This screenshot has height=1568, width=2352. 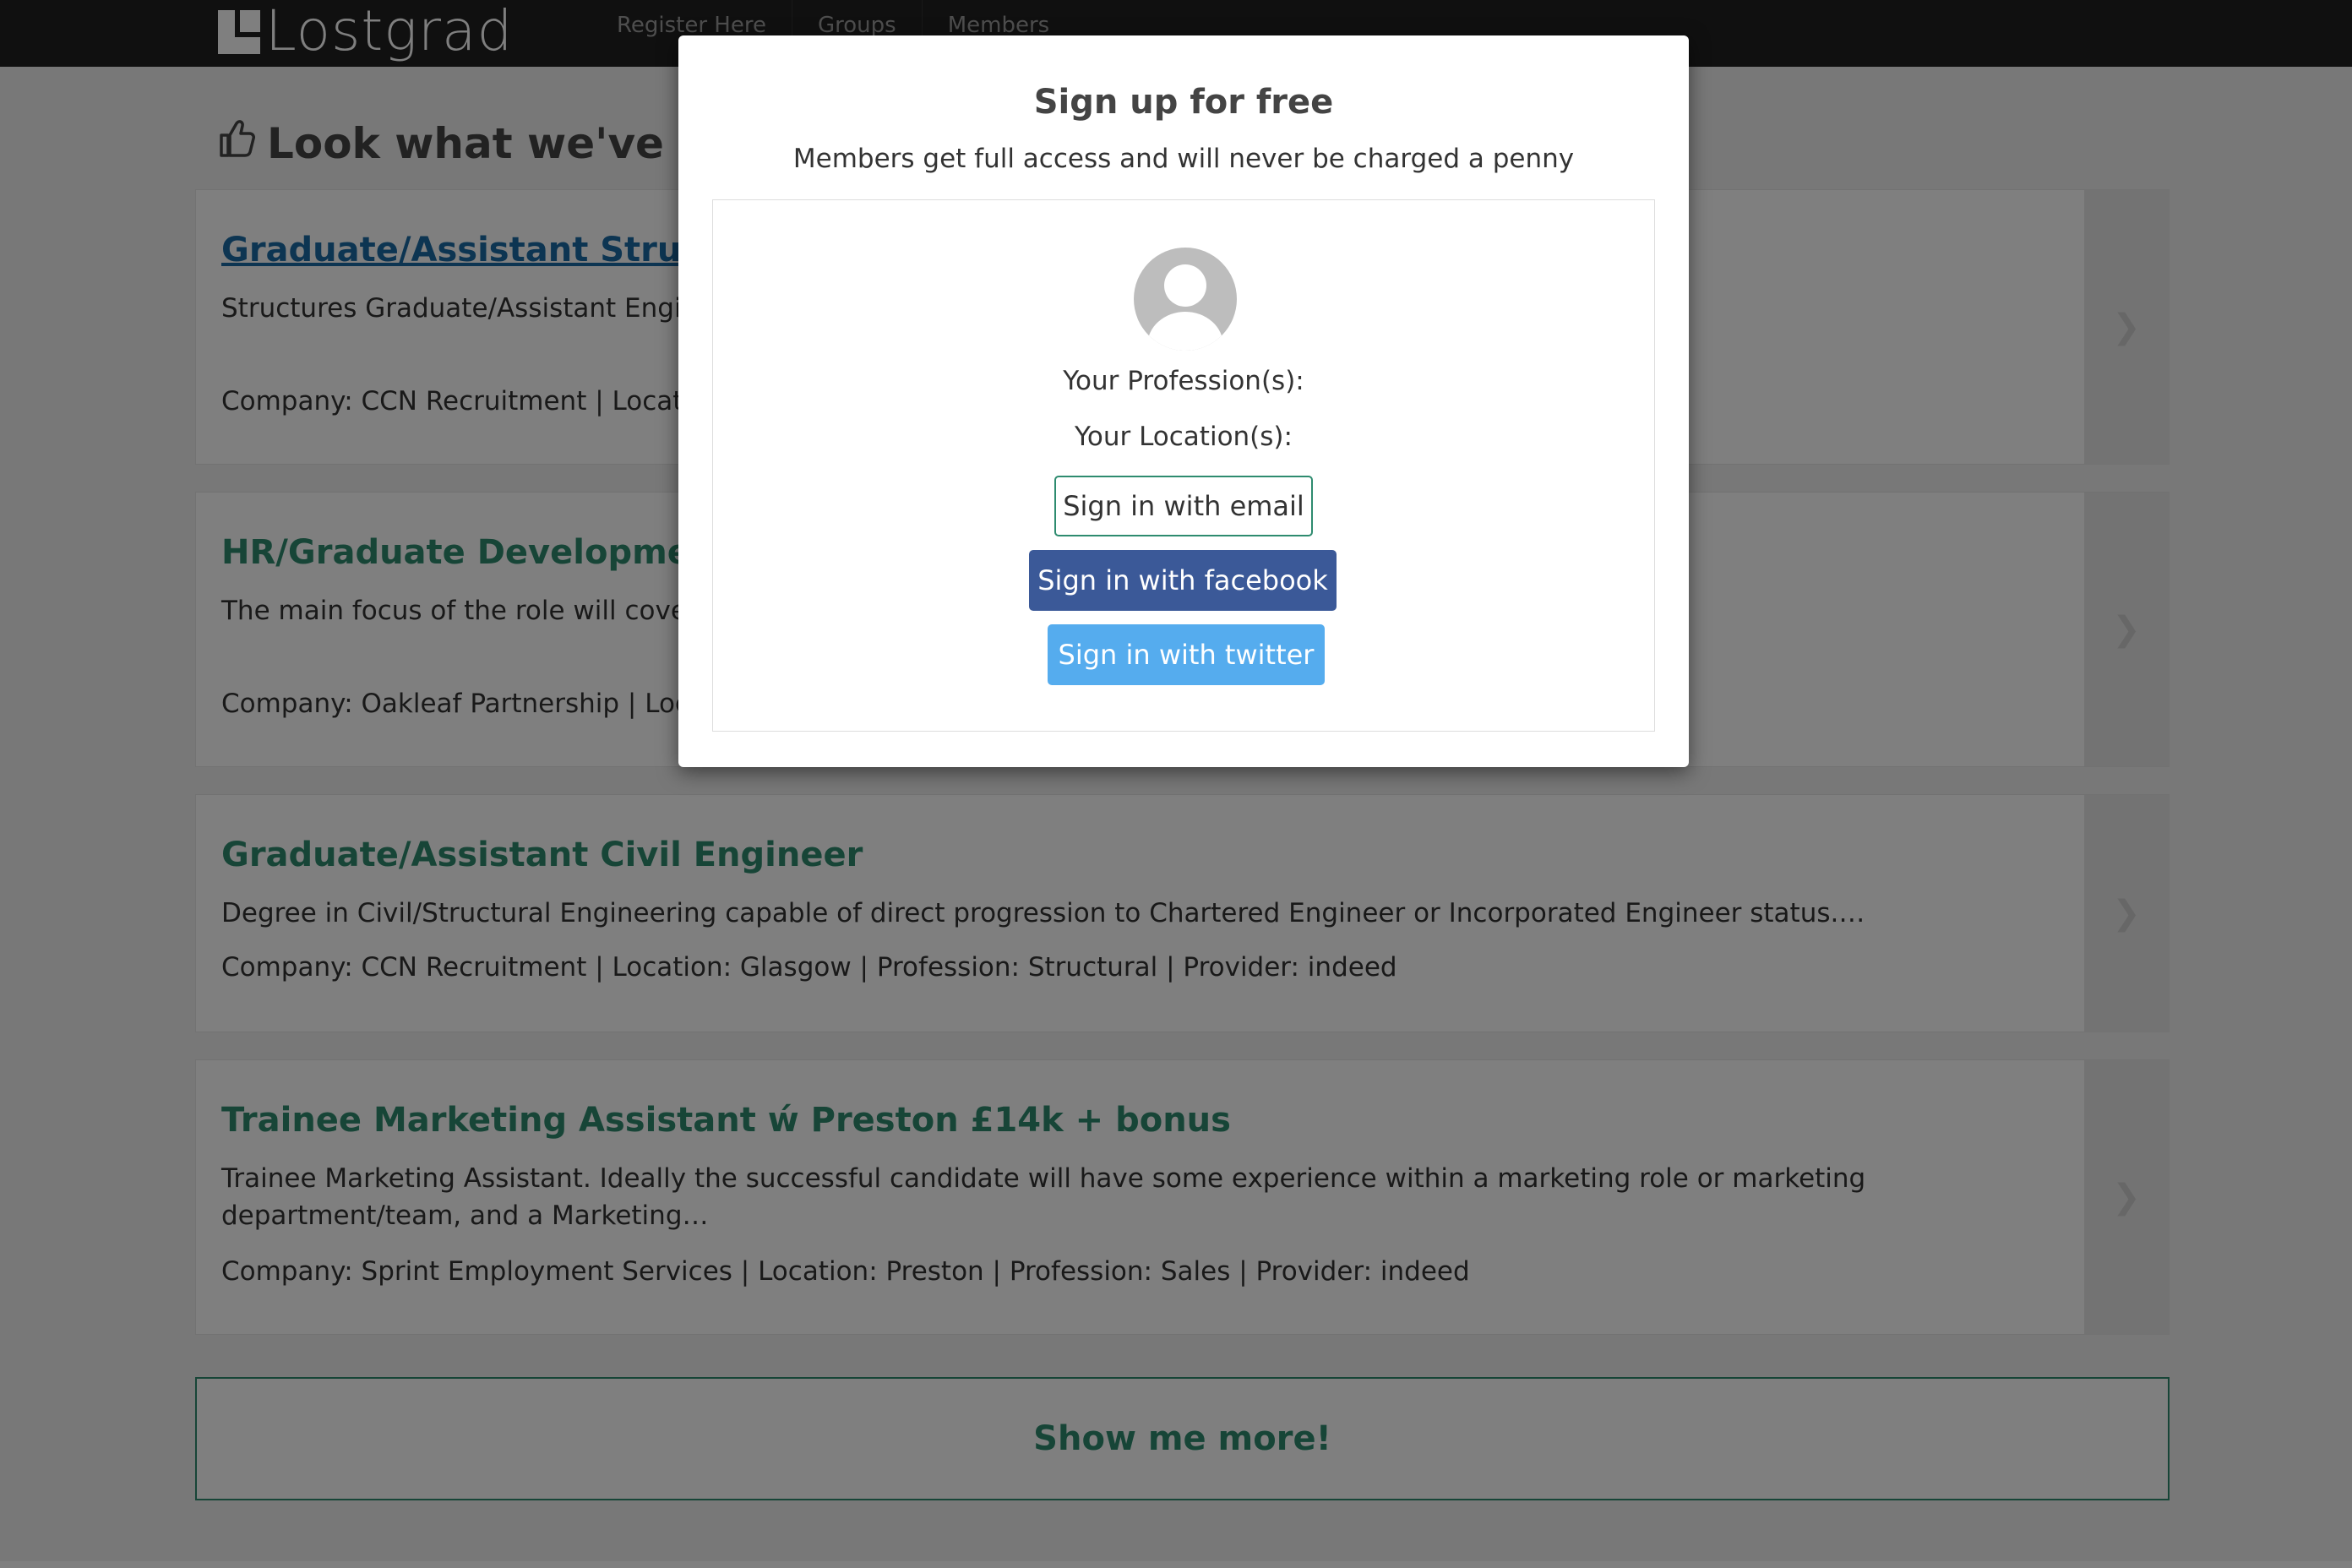 I want to click on sign-in-twitter-button: Sign in with twitter, so click(x=1186, y=654).